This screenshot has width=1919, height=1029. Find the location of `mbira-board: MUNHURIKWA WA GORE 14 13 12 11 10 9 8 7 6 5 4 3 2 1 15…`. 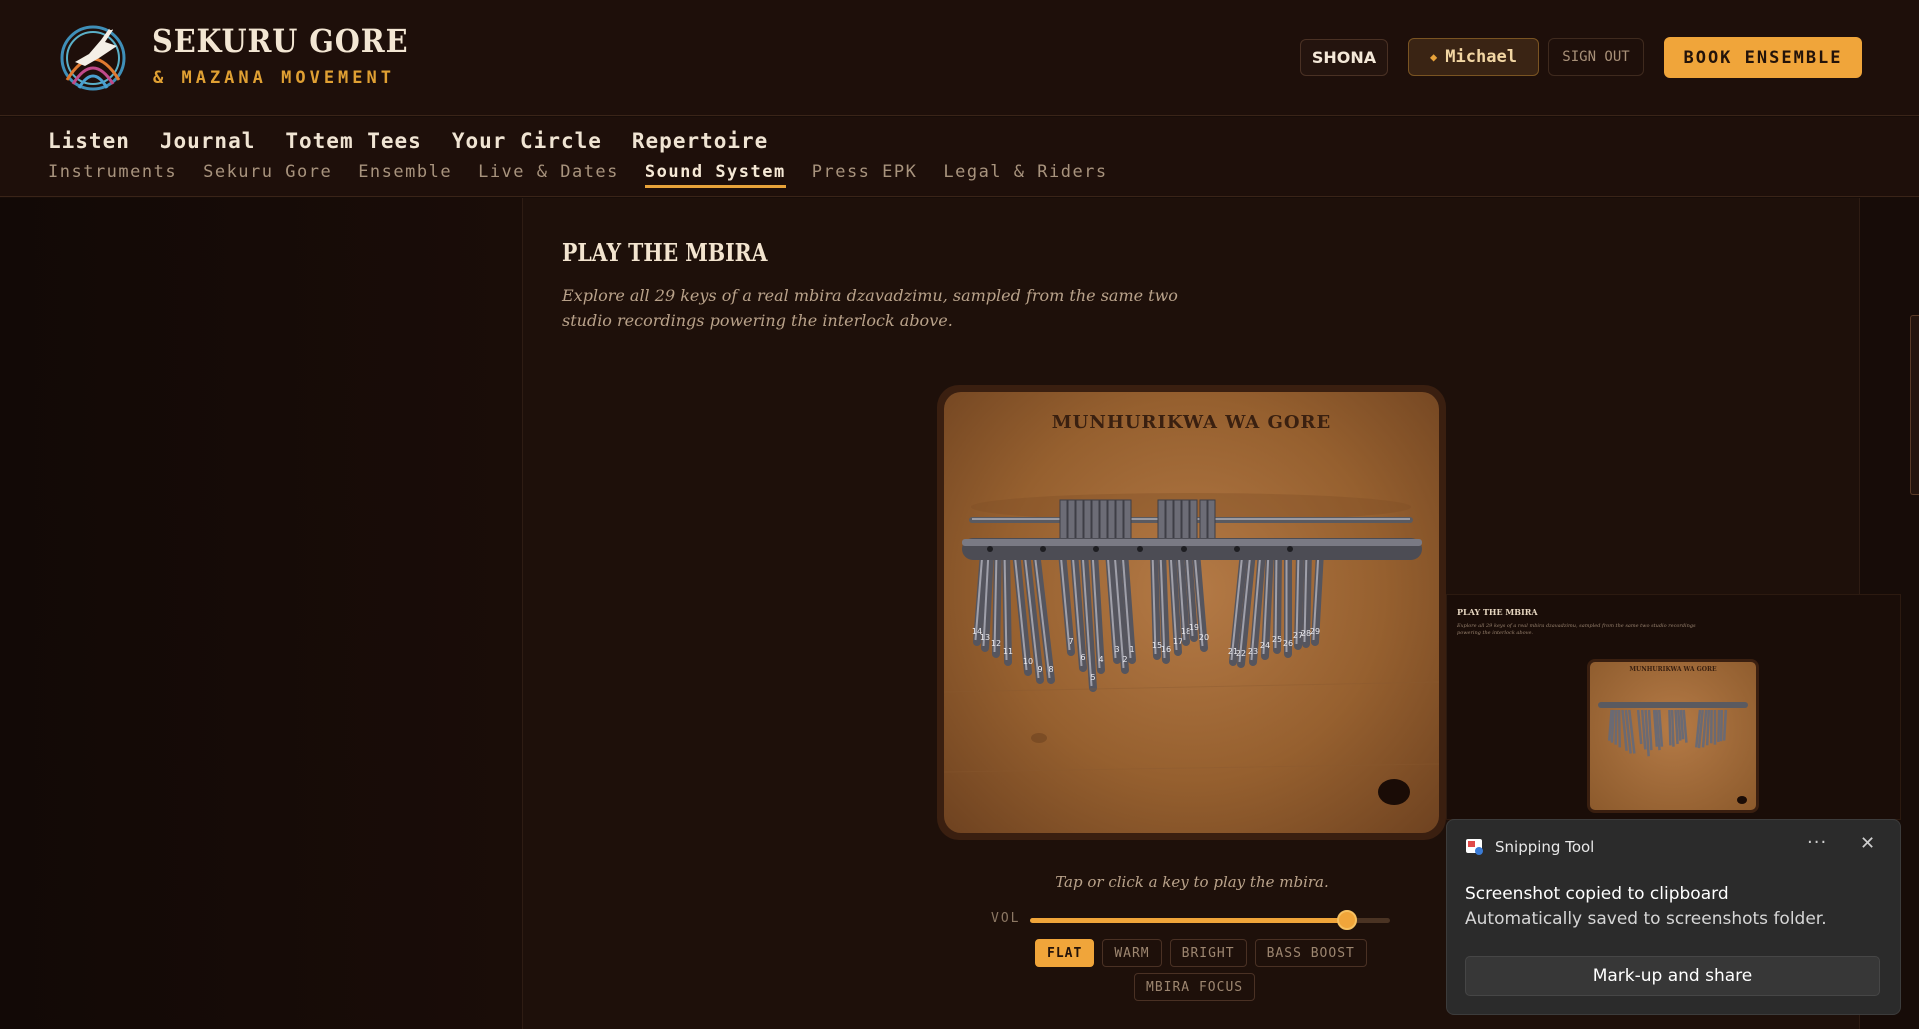

mbira-board: MUNHURIKWA WA GORE 14 13 12 11 10 9 8 7 6 5 4 3 2 1 15… is located at coordinates (1191, 612).